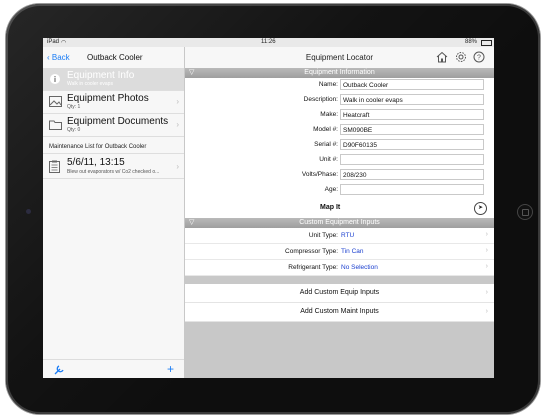 Image resolution: width=542 pixels, height=417 pixels. I want to click on list-item-equipment-documents: Equipment Documents Qty: 0 ›, so click(113, 125).